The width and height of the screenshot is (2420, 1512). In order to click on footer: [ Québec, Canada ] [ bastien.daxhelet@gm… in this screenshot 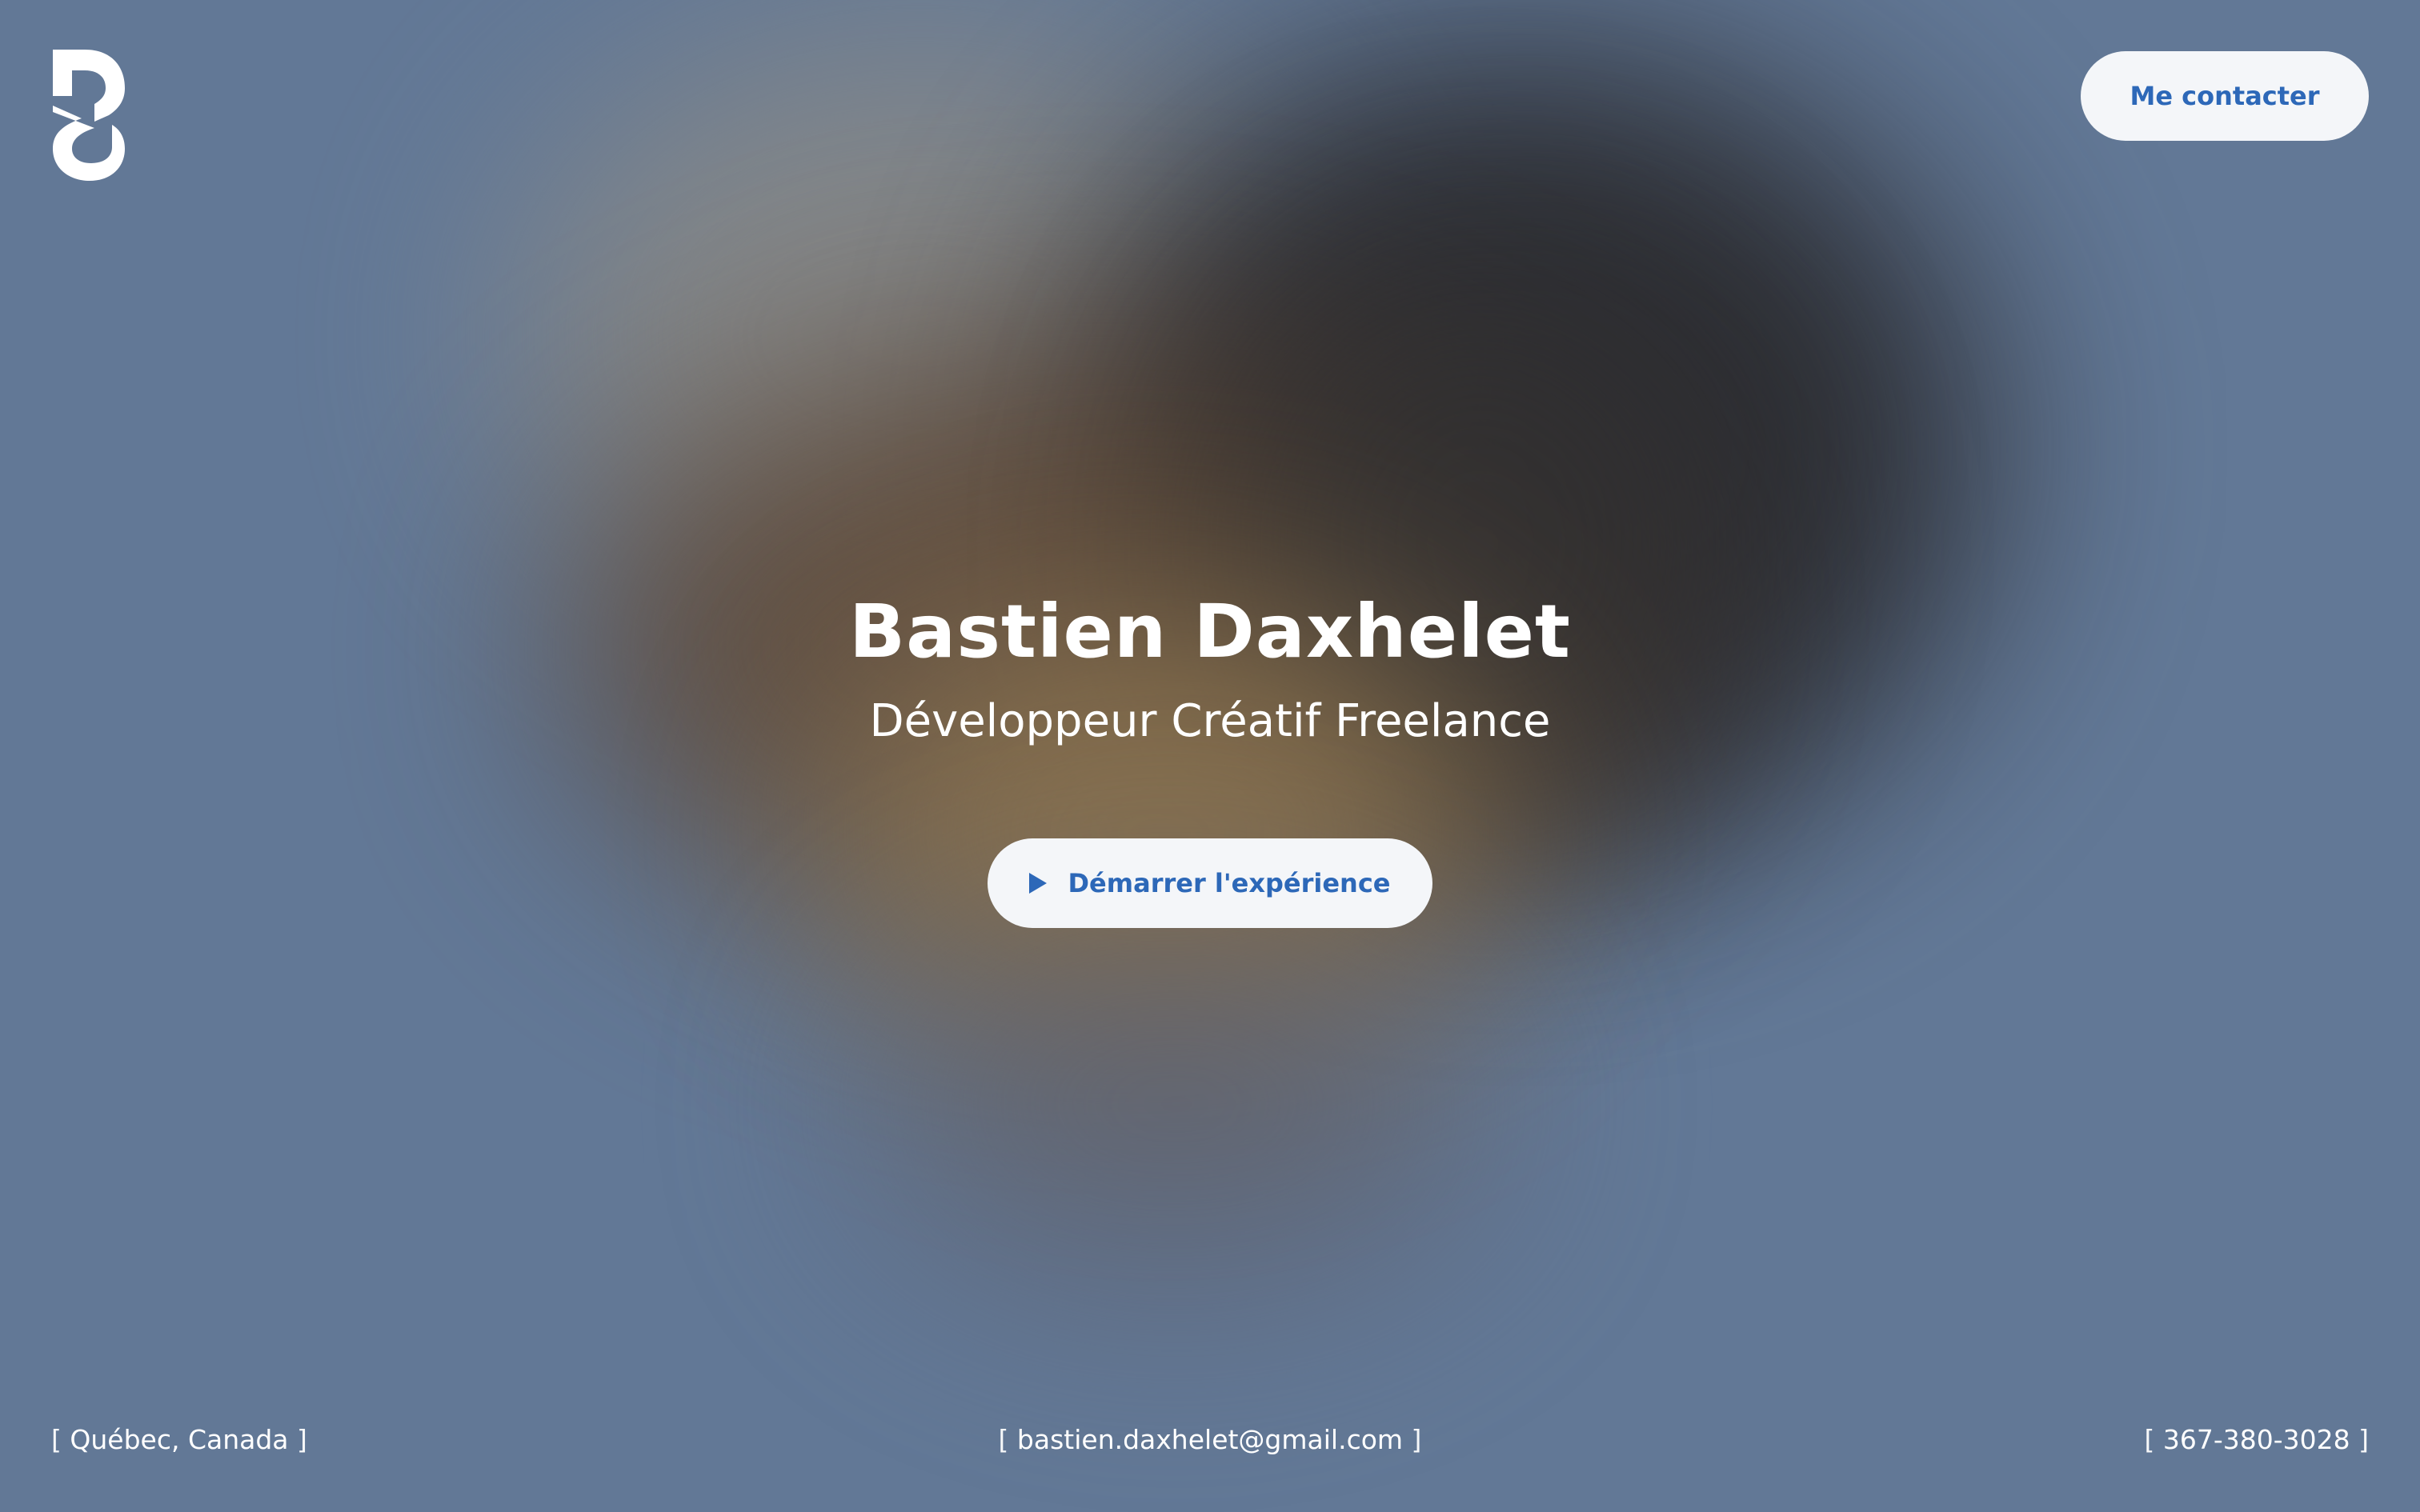, I will do `click(1210, 1440)`.